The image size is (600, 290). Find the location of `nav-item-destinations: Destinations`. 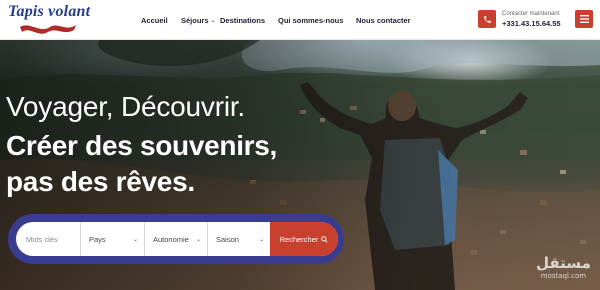

nav-item-destinations: Destinations is located at coordinates (249, 20).